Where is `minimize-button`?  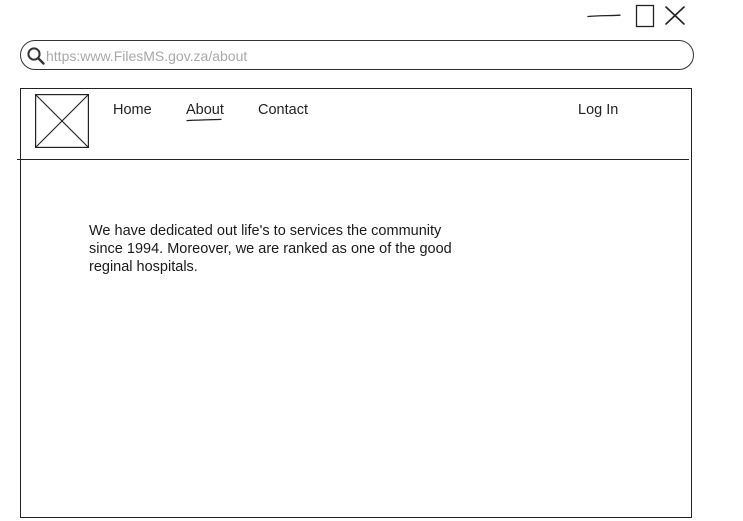
minimize-button is located at coordinates (604, 16).